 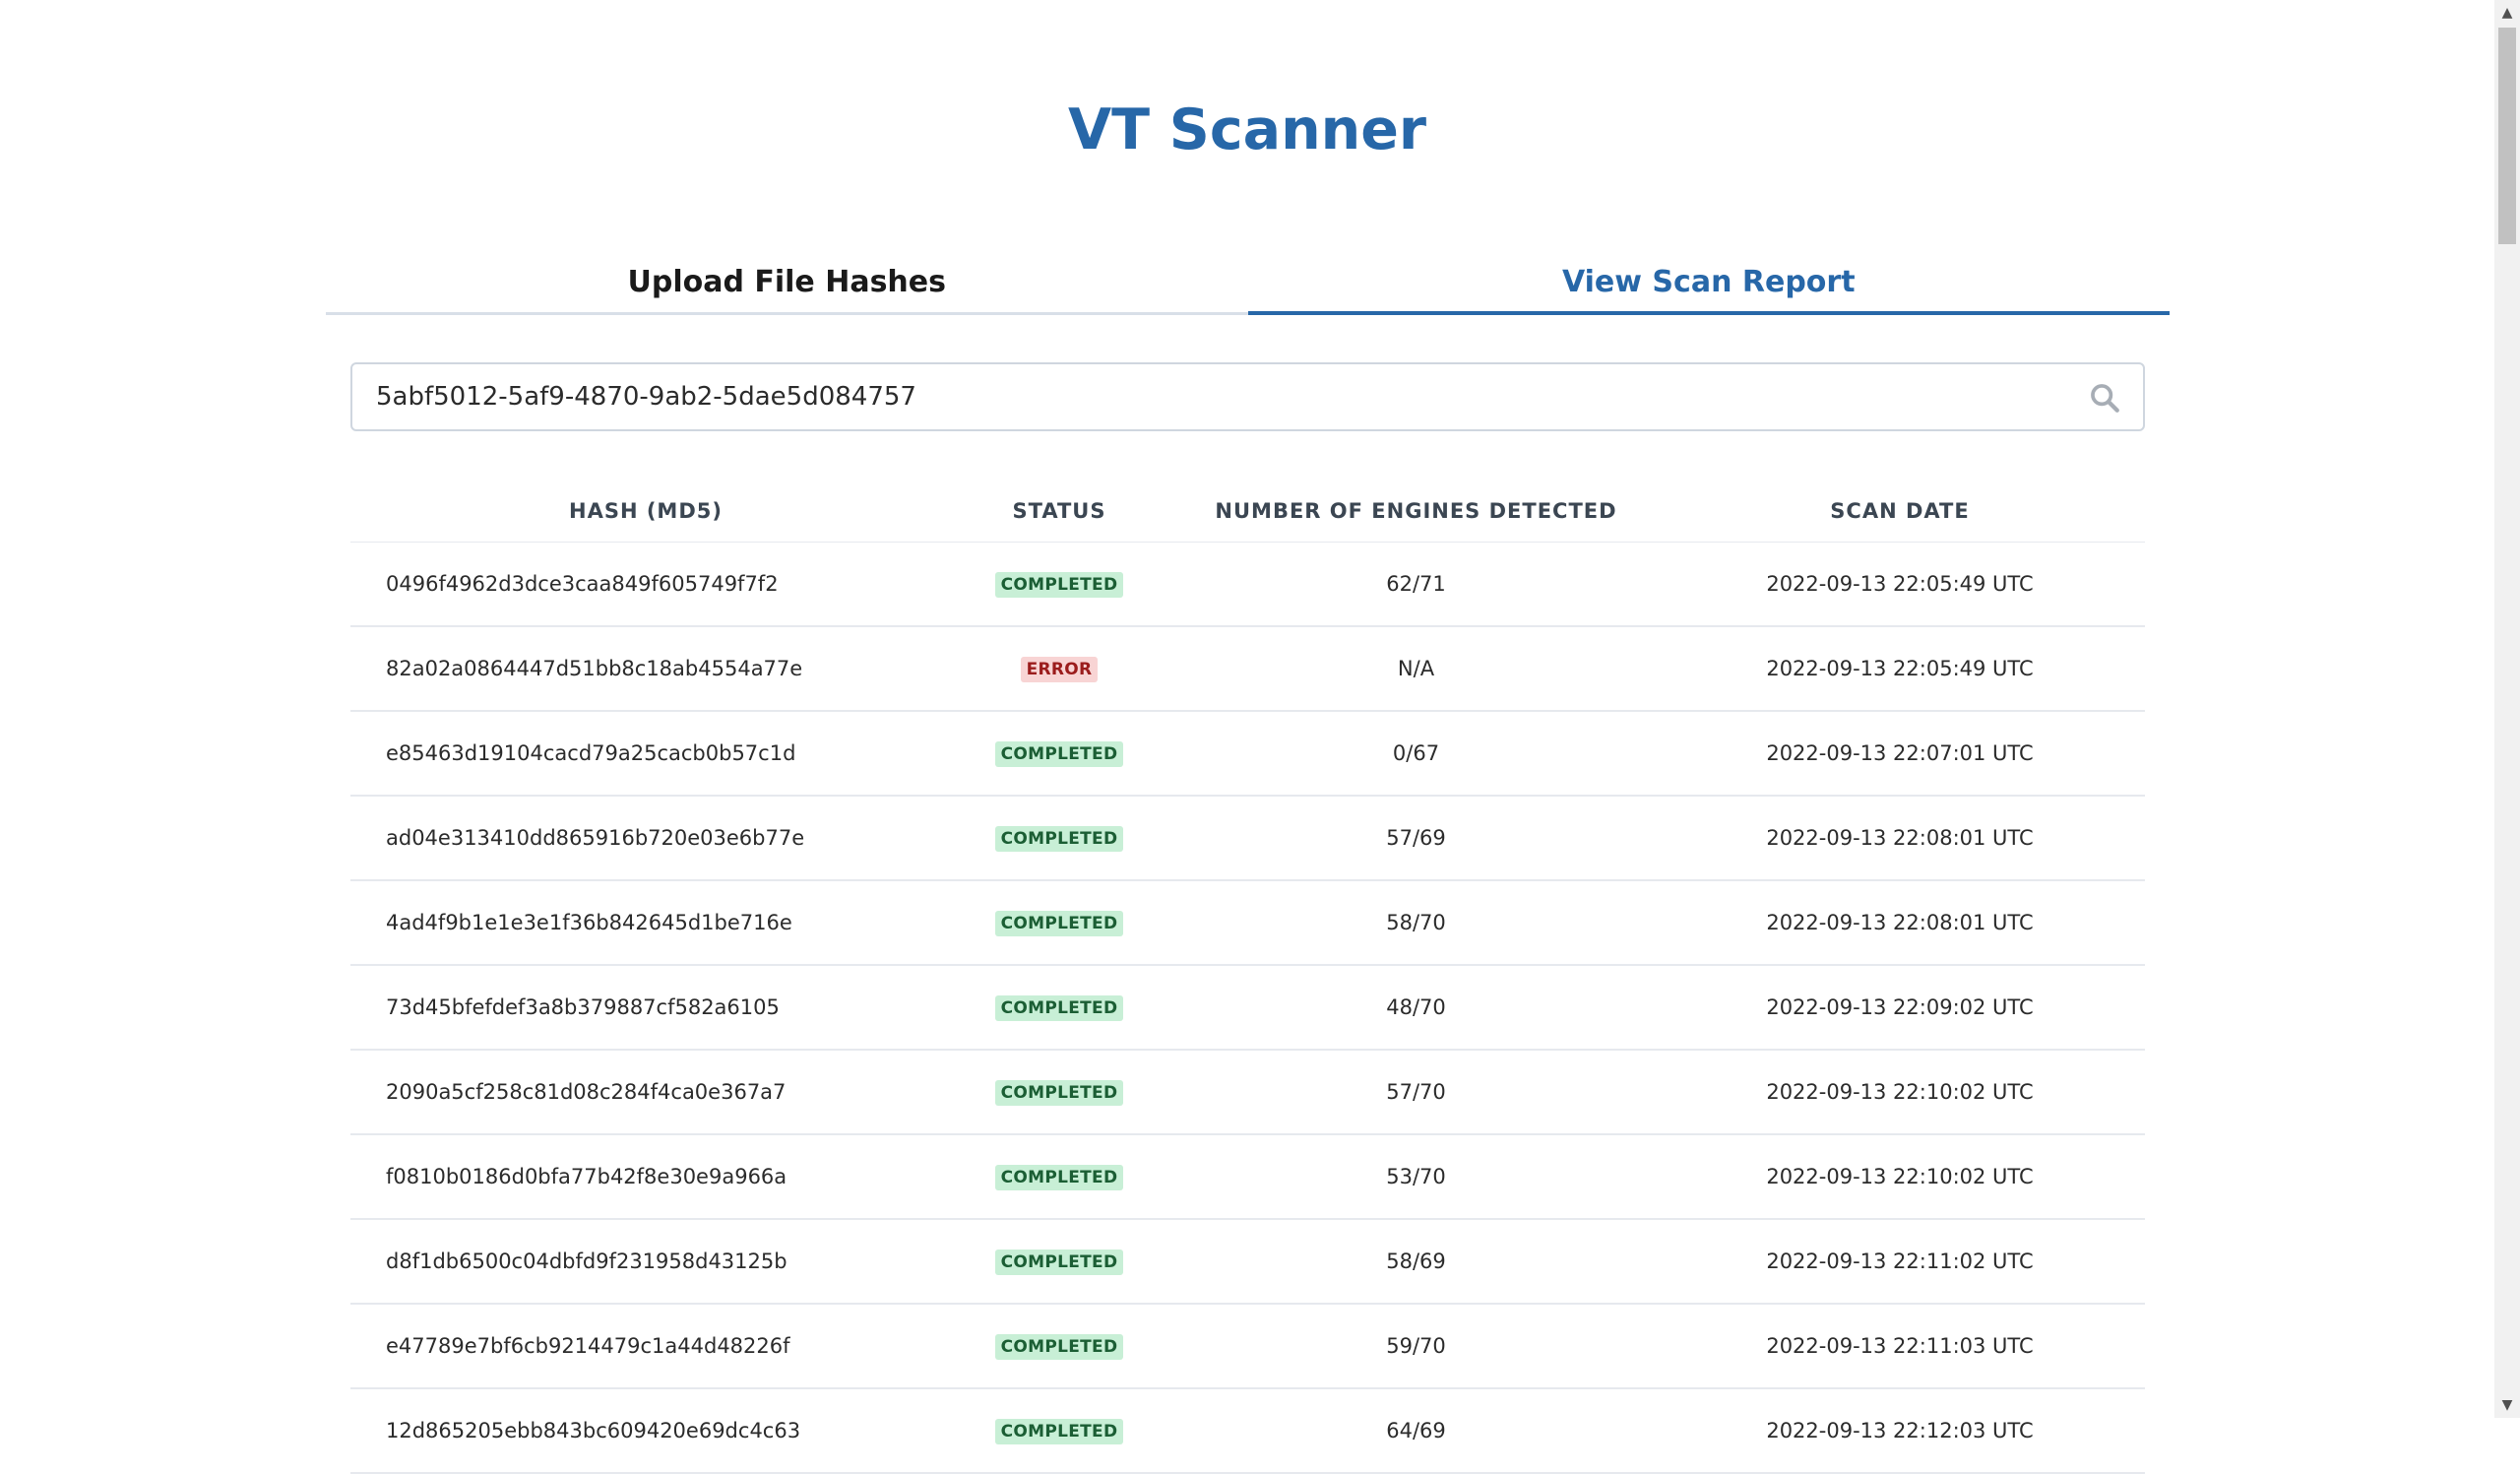 What do you see at coordinates (645, 669) in the screenshot?
I see `hash-cell: 82a02a0864447d51bb8c18ab4554a77e` at bounding box center [645, 669].